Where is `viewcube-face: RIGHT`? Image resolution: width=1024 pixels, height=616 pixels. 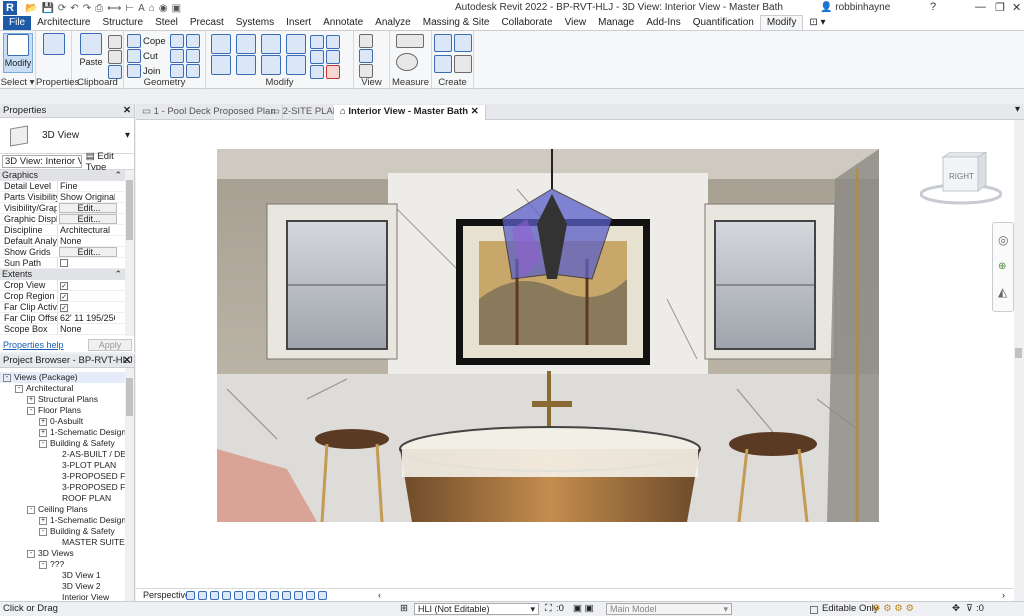 viewcube-face: RIGHT is located at coordinates (961, 176).